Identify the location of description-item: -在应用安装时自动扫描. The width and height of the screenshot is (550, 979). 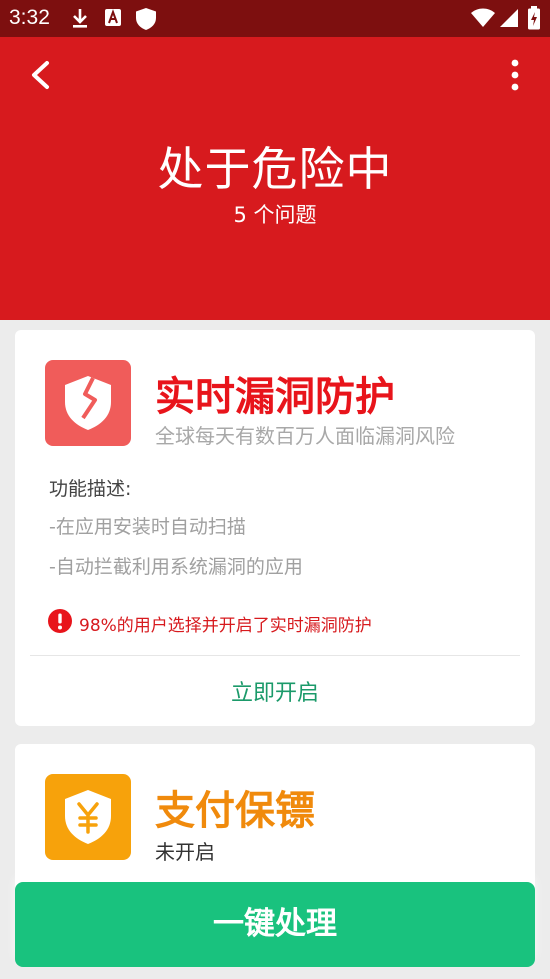
(147, 527).